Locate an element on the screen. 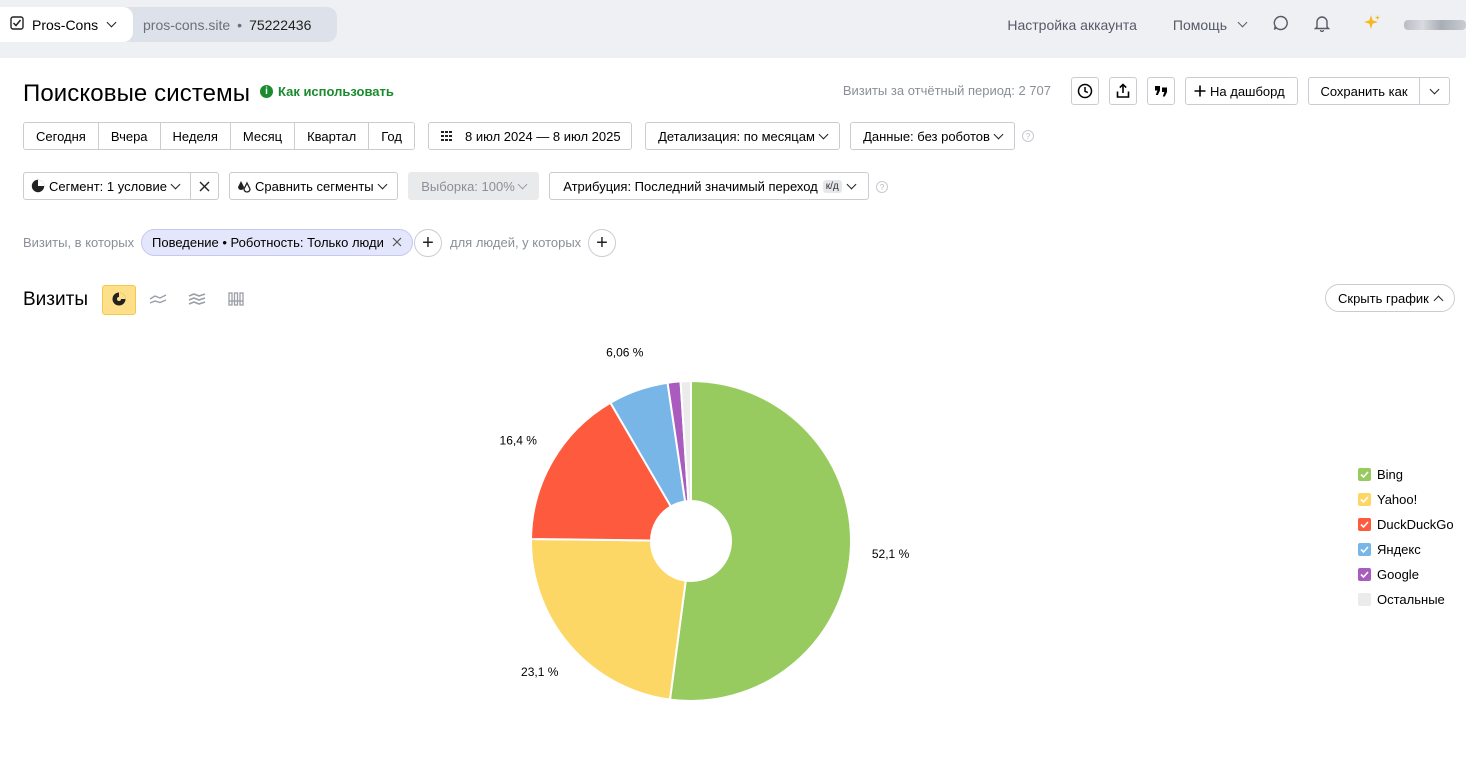 The width and height of the screenshot is (1466, 758). detail-select-label: Детализация: по месяцам is located at coordinates (736, 136).